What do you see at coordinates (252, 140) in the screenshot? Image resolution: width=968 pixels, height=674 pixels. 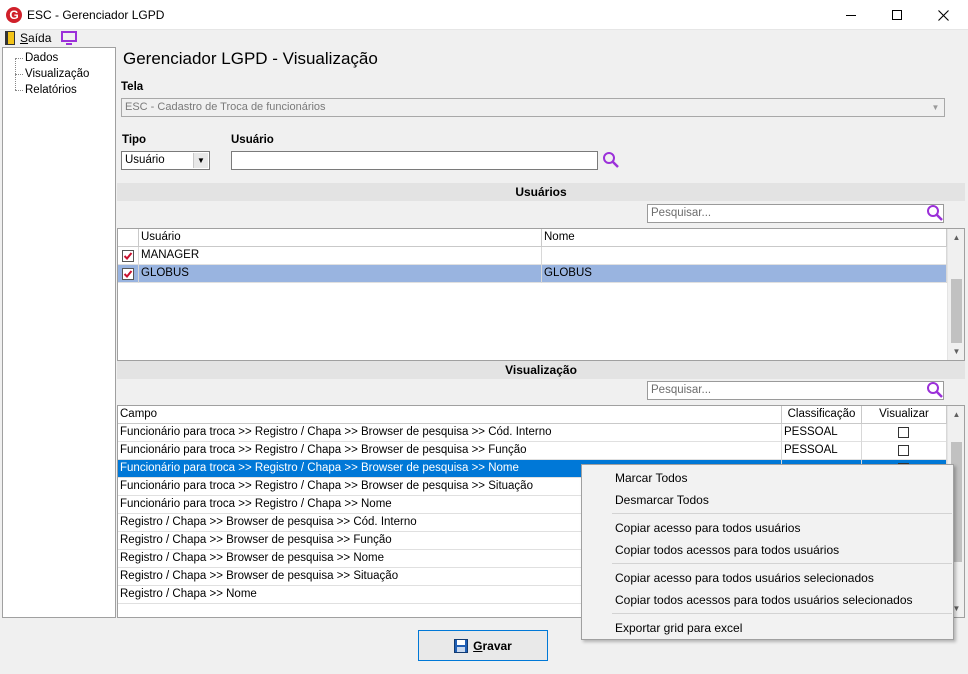 I see `usuario-label: Usuário` at bounding box center [252, 140].